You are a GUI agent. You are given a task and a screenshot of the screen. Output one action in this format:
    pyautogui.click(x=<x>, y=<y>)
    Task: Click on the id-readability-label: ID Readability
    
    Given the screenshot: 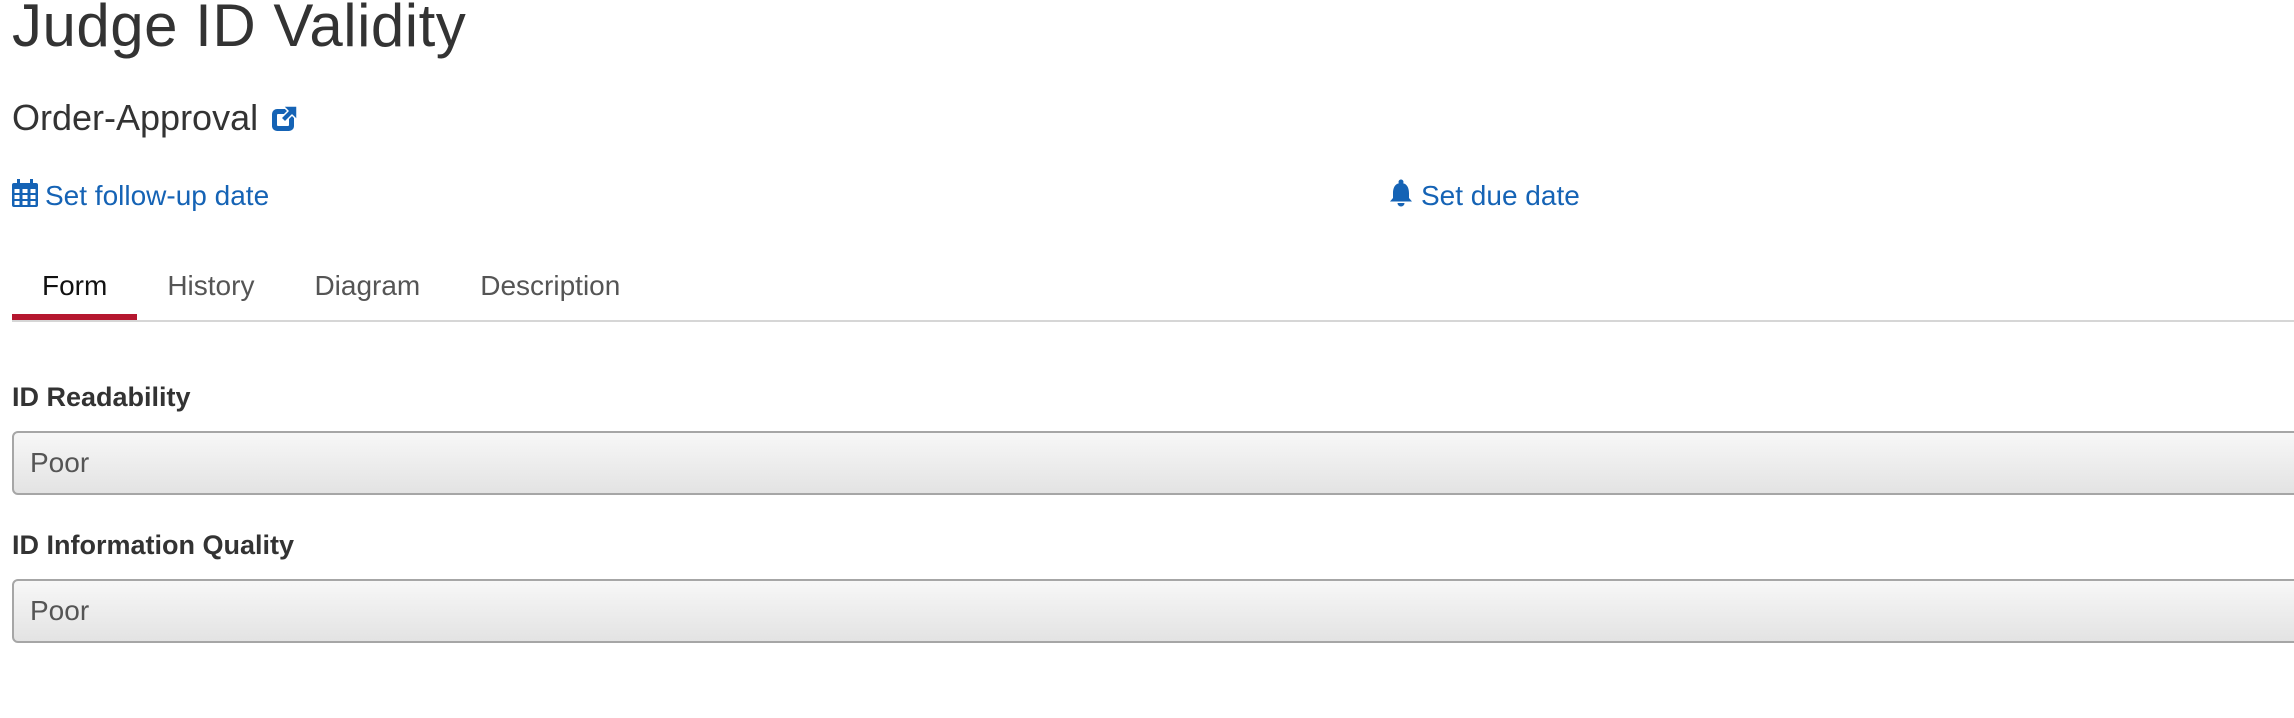 What is the action you would take?
    pyautogui.click(x=101, y=397)
    